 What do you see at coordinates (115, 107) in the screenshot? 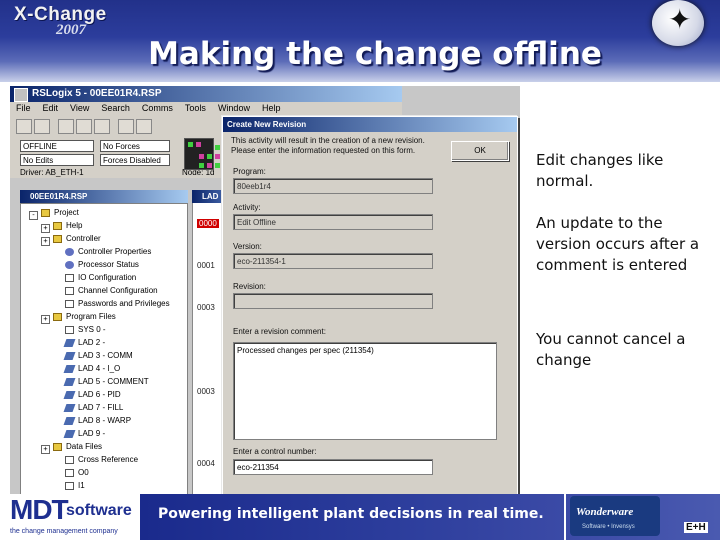
I see `menu-item: Search` at bounding box center [115, 107].